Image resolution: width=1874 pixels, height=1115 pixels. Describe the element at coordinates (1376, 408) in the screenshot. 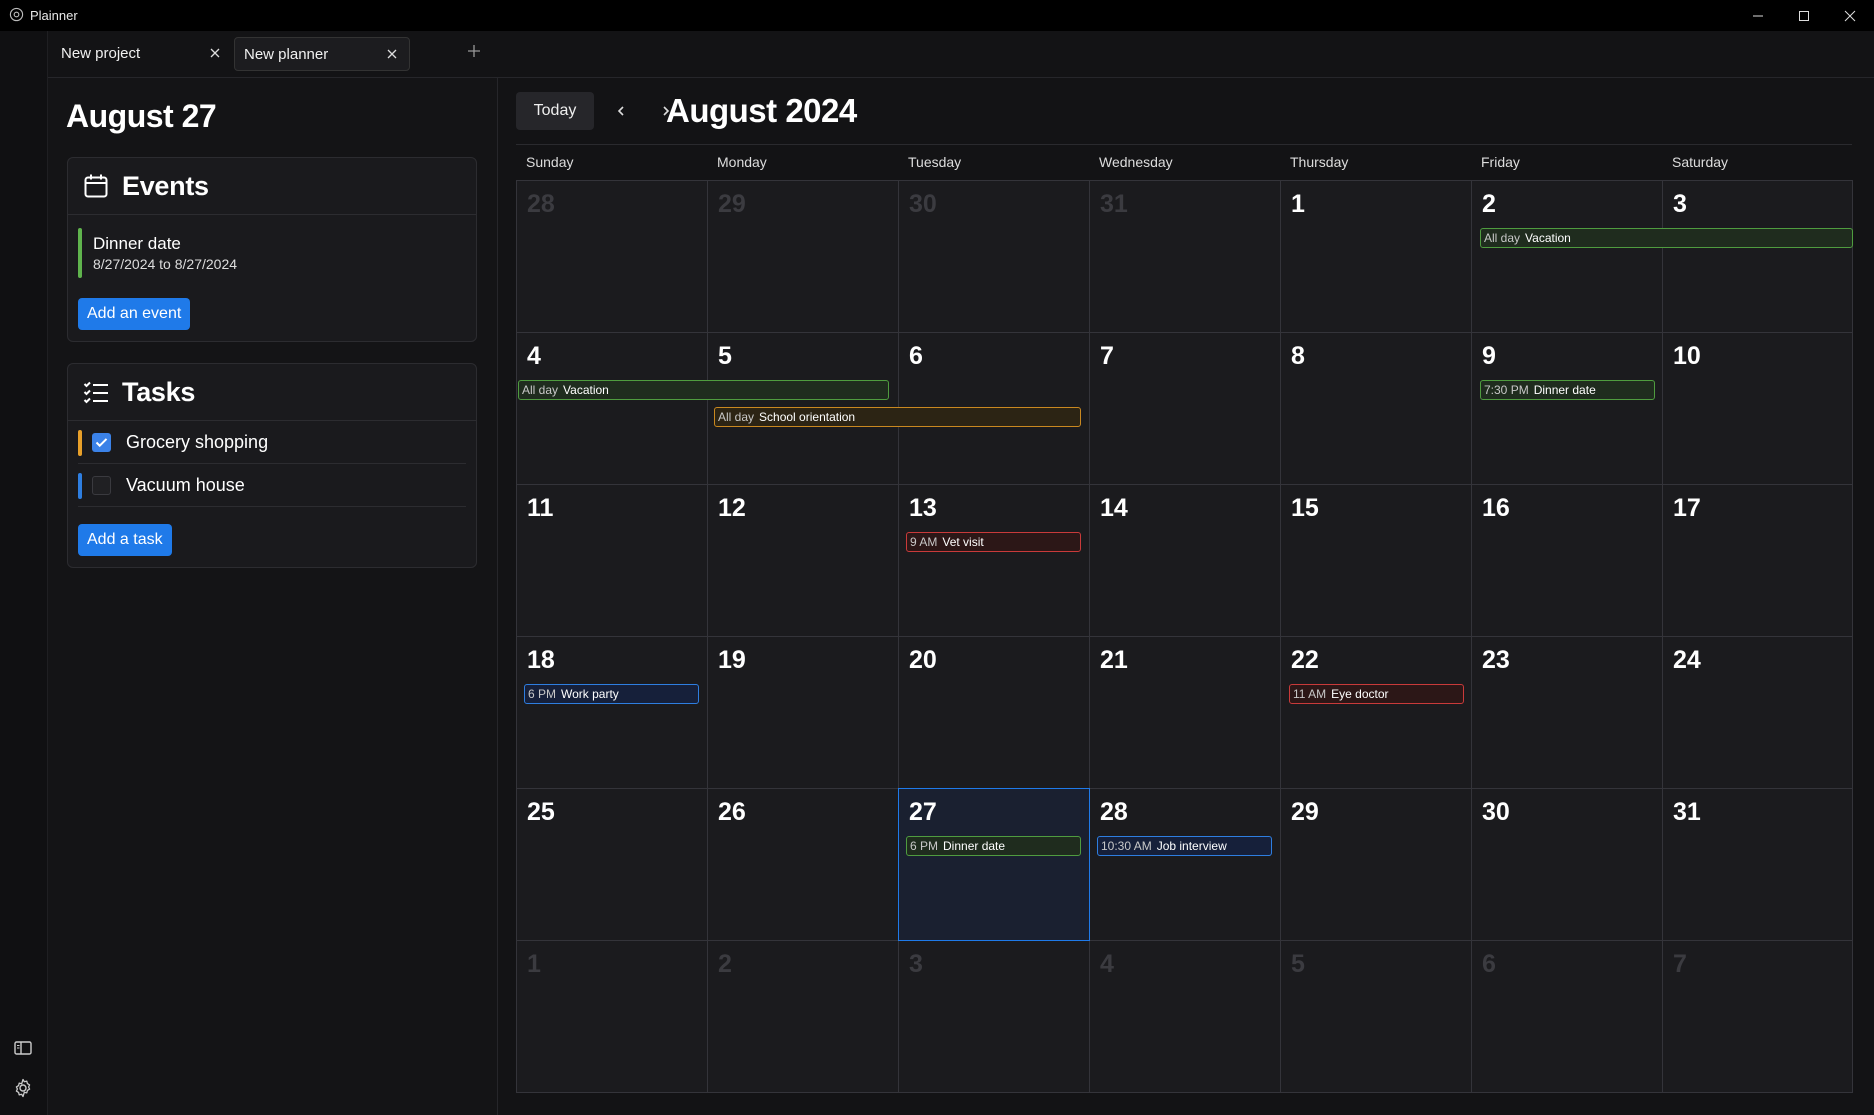

I see `day-cell: 8` at that location.